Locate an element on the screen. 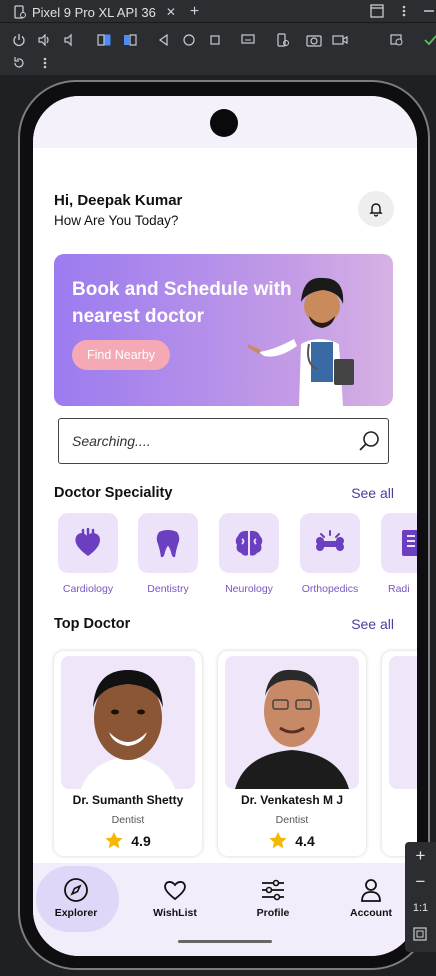 The height and width of the screenshot is (976, 436). speciality-label: Cardiology is located at coordinates (88, 589).